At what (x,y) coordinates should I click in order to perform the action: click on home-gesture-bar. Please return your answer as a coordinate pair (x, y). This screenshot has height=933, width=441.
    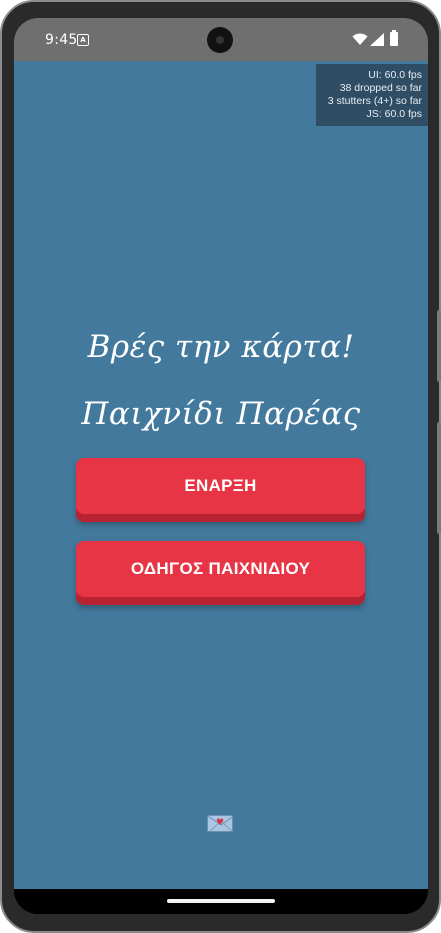
    Looking at the image, I should click on (221, 901).